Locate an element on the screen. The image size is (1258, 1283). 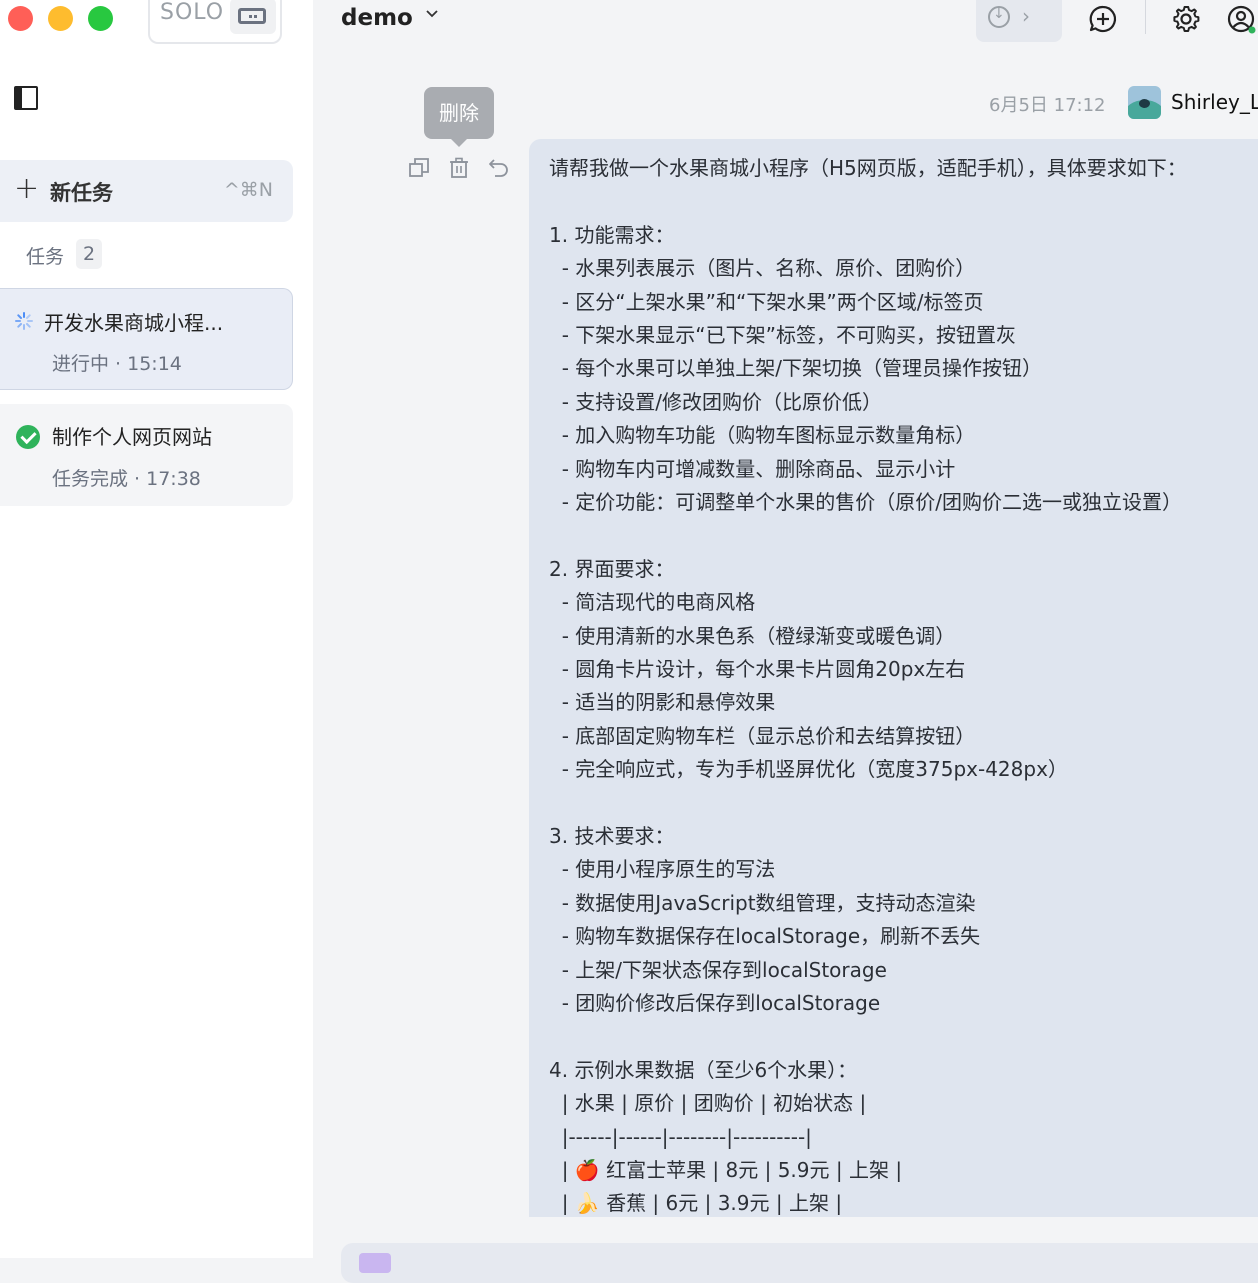
project-title: demo is located at coordinates (377, 18).